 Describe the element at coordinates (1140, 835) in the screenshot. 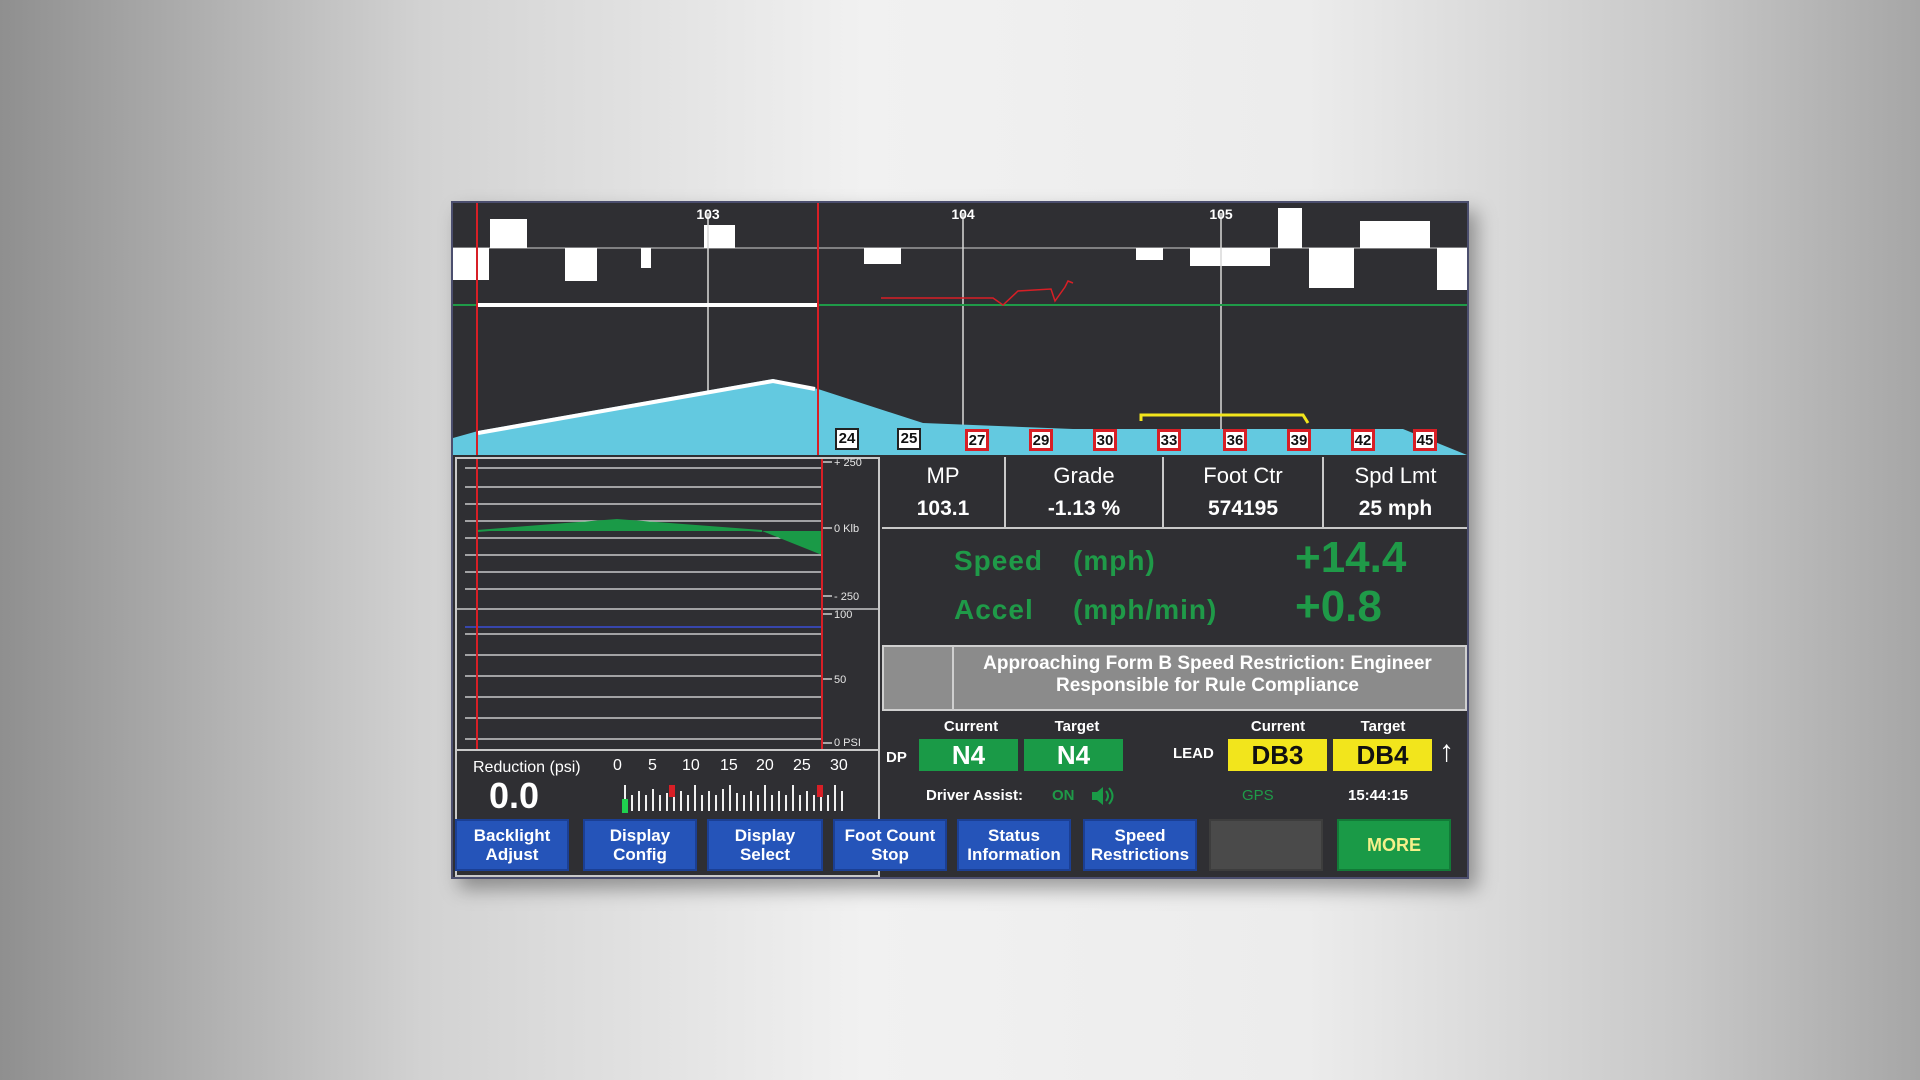

I see `speed-restrictions-line1: Speed` at that location.